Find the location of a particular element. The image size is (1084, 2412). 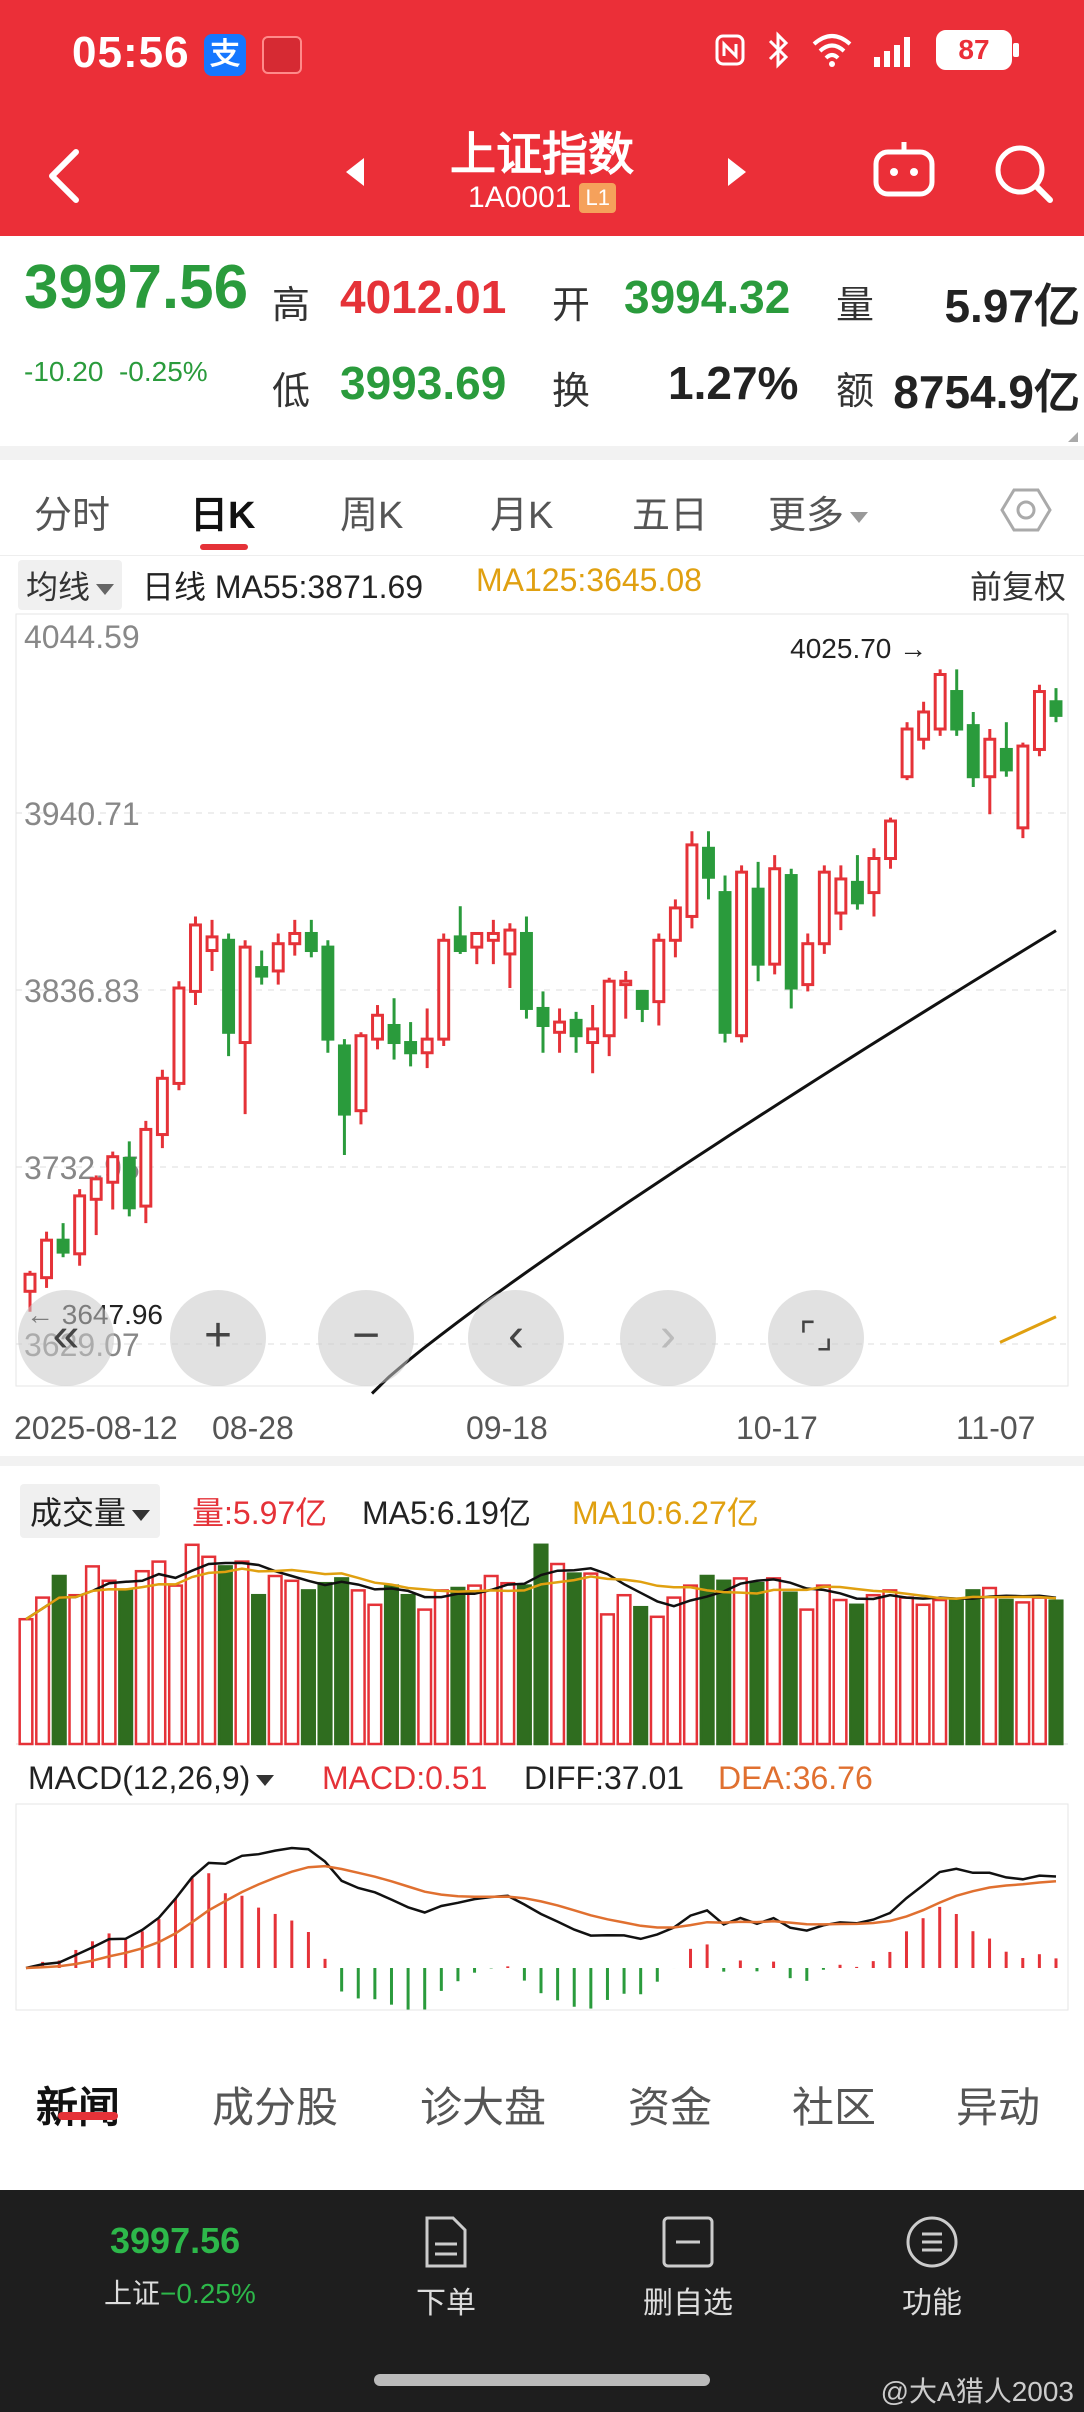

volume-label: 量 is located at coordinates (855, 306).